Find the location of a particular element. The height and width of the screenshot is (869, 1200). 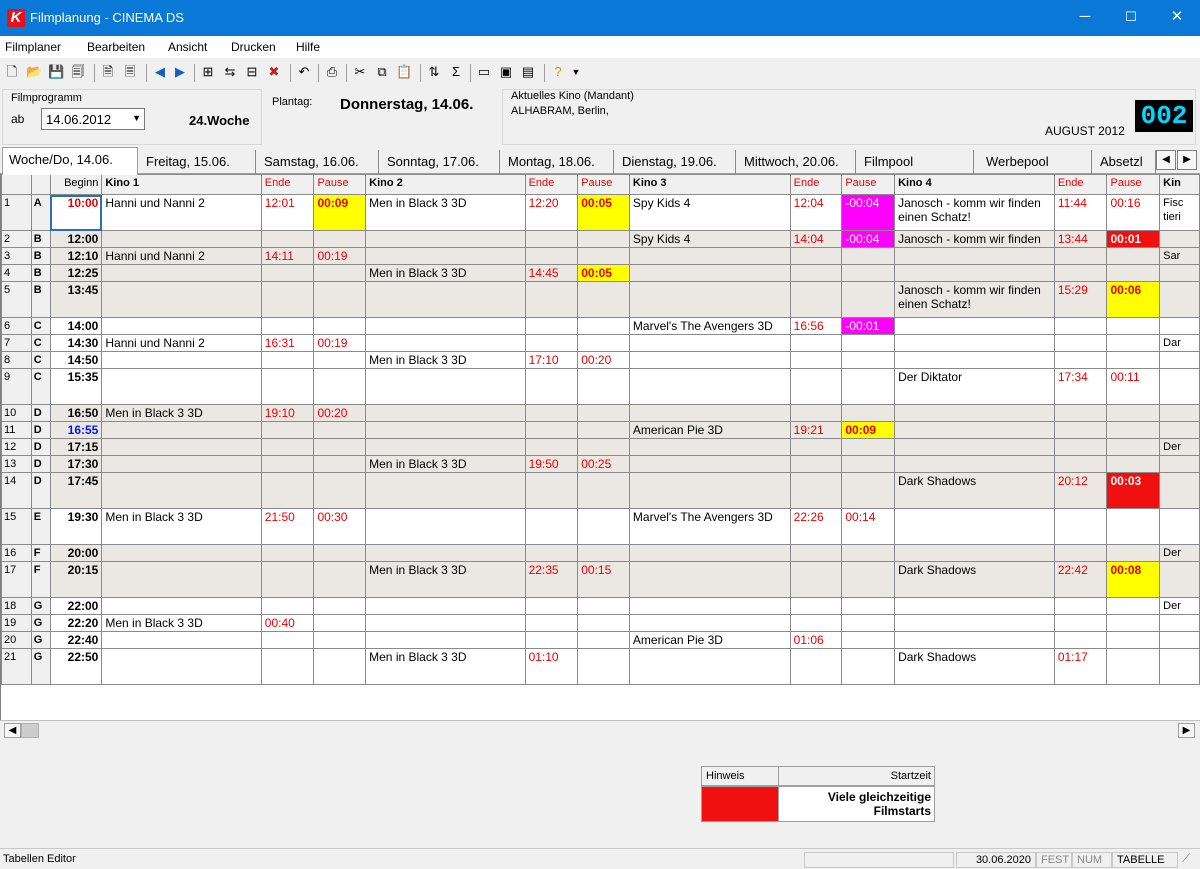

row-number: 2 is located at coordinates (16, 239).